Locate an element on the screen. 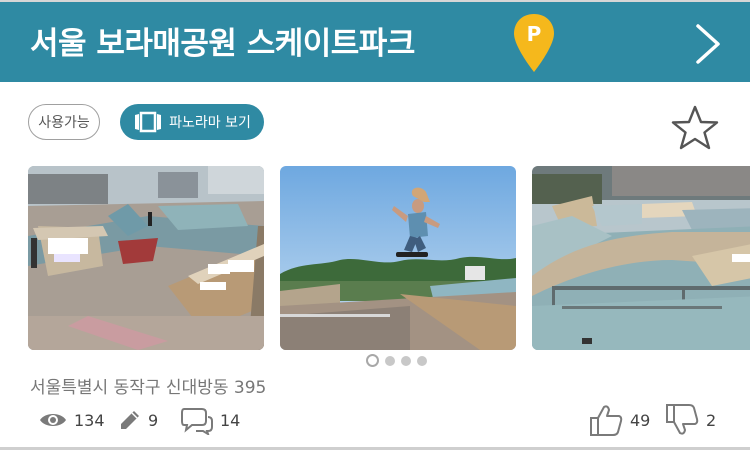 Image resolution: width=750 pixels, height=450 pixels. panorama-icon is located at coordinates (148, 122).